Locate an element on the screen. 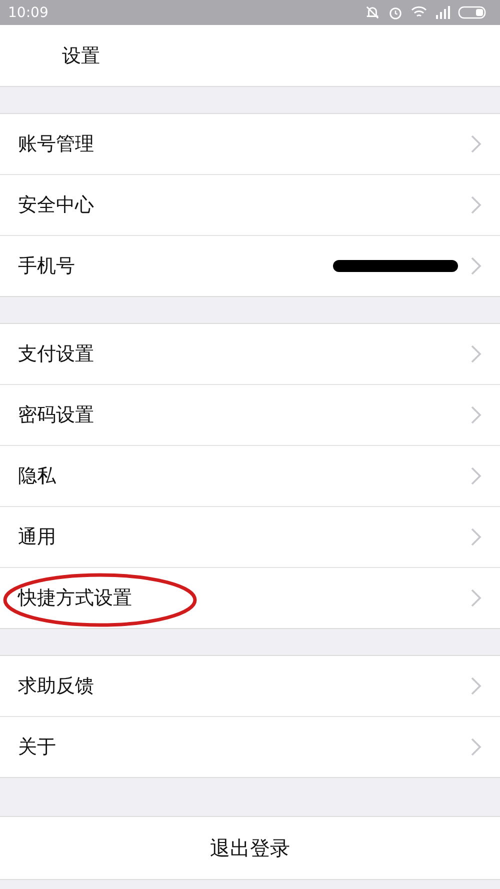 Image resolution: width=500 pixels, height=889 pixels. settings-row: 关于 is located at coordinates (250, 746).